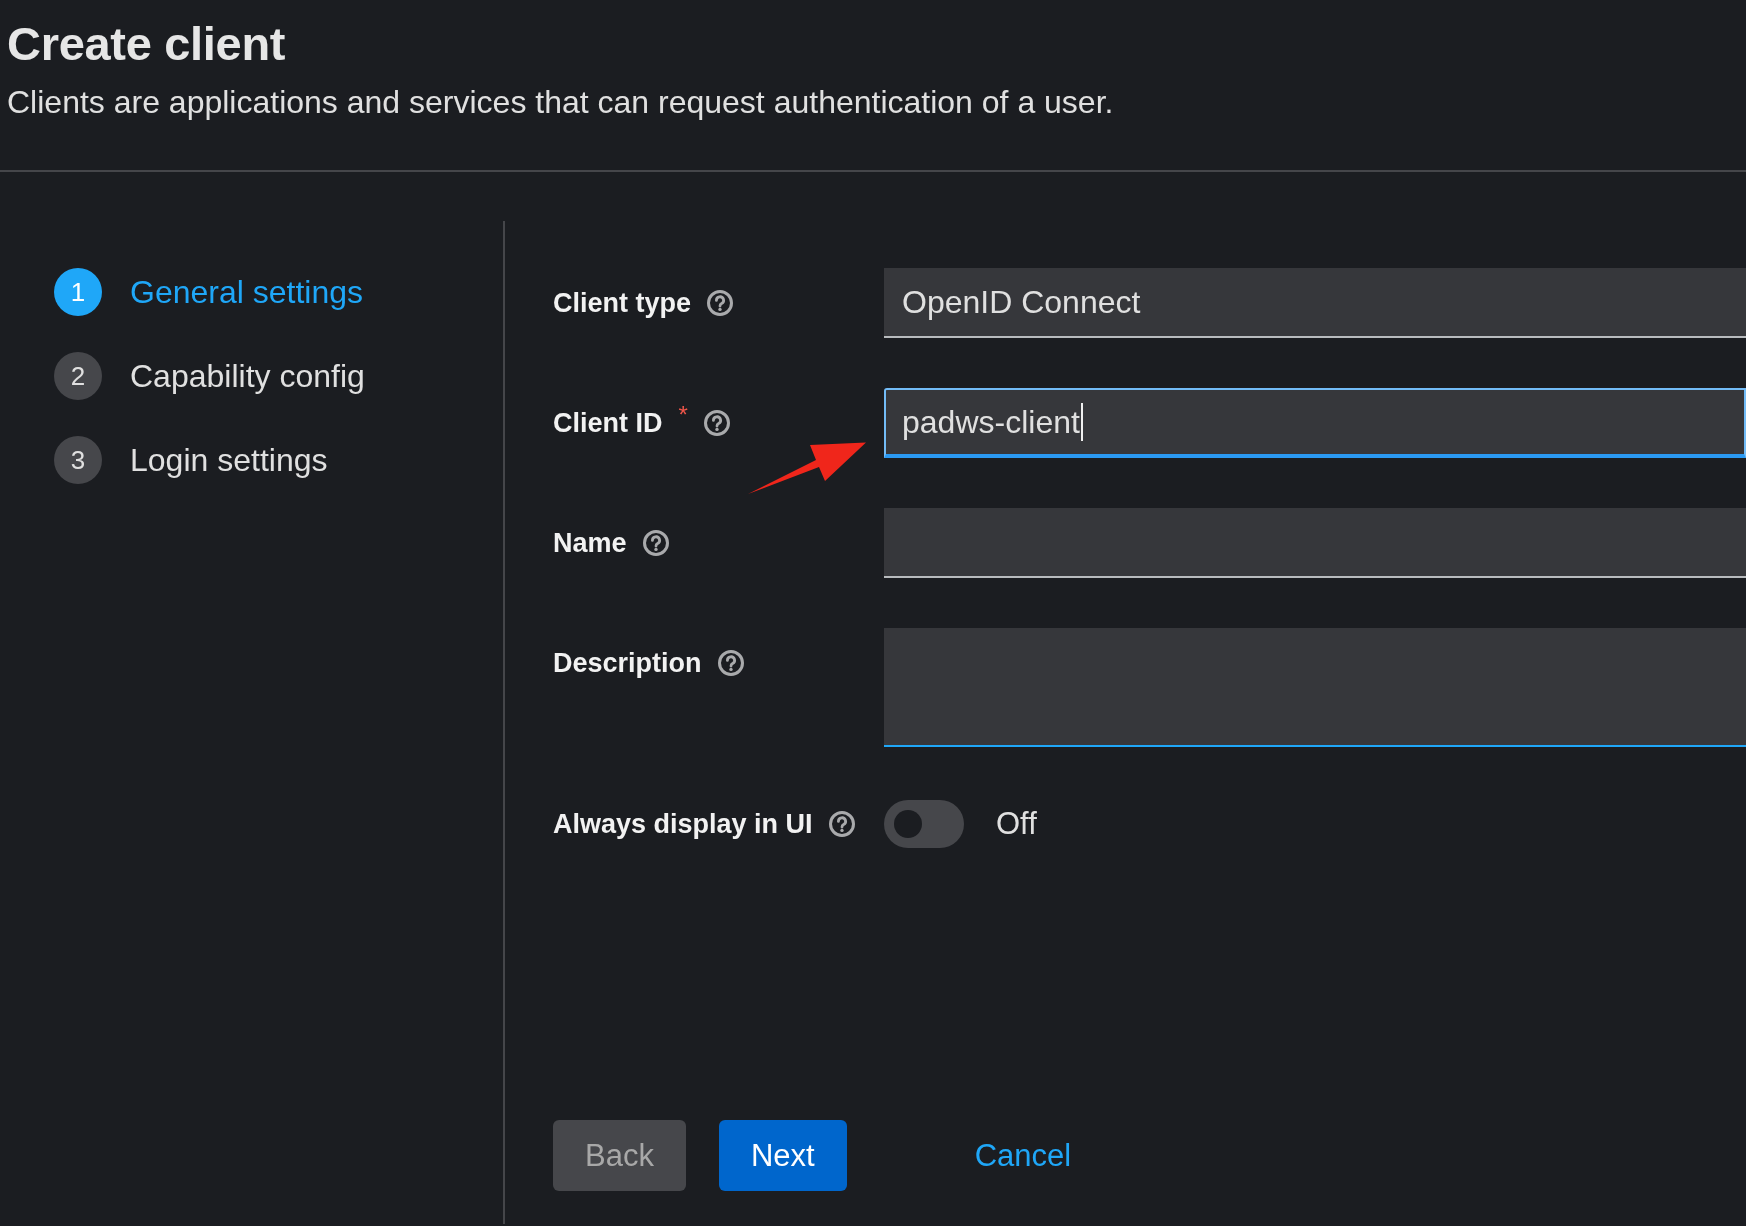  I want to click on field-label: Always display in UI, so click(683, 824).